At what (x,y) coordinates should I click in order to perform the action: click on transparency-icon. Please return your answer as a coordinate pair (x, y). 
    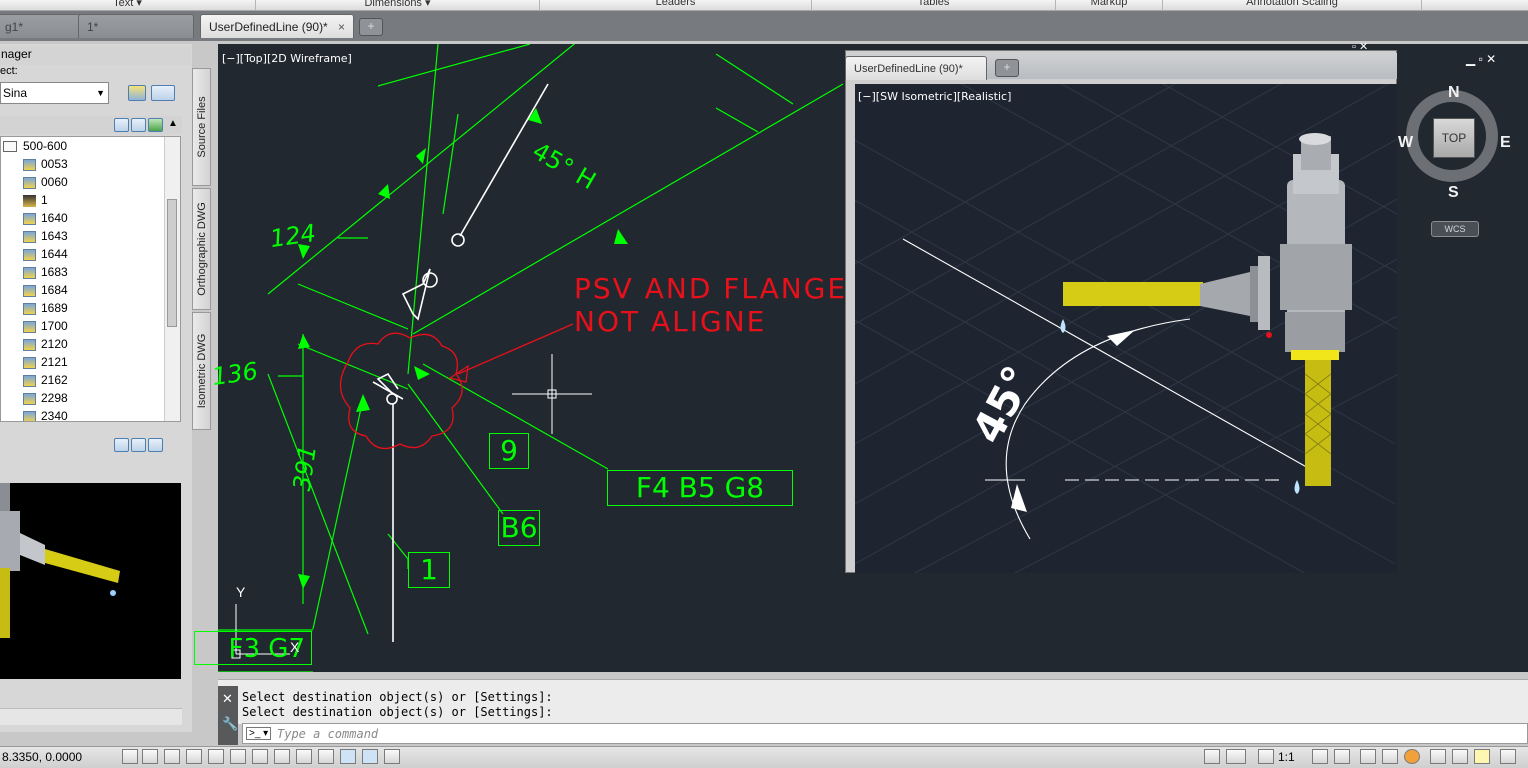
    Looking at the image, I should click on (370, 756).